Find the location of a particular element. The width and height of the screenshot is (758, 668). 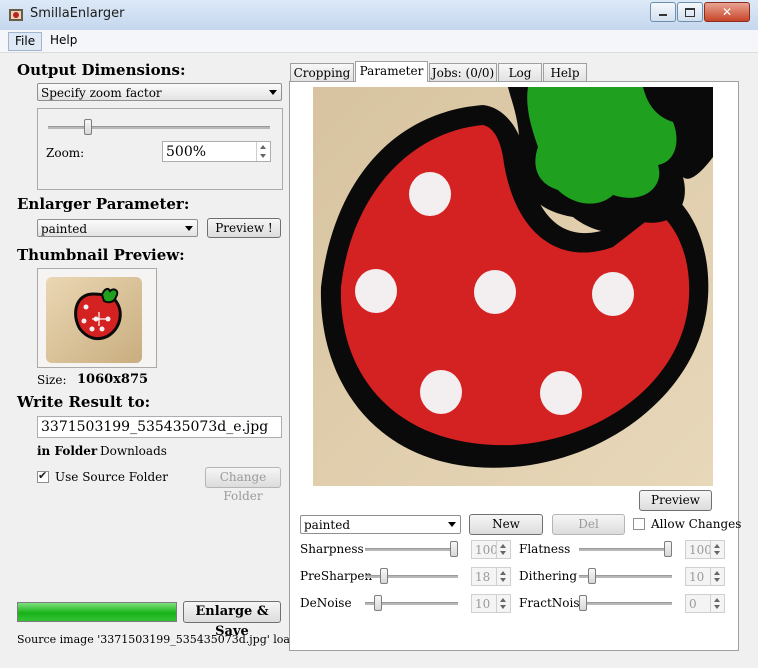

enlarger-preset-value: painted is located at coordinates (64, 229).